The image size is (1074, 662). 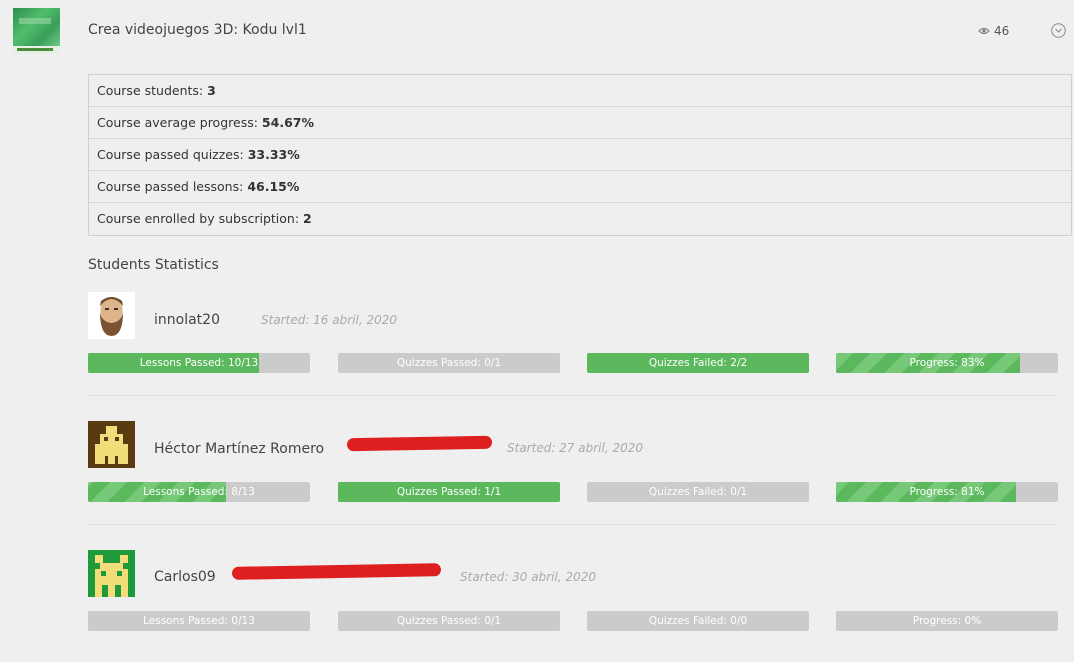 What do you see at coordinates (197, 30) in the screenshot?
I see `course-title: Crea videojuegos 3D: Kodu lvl1` at bounding box center [197, 30].